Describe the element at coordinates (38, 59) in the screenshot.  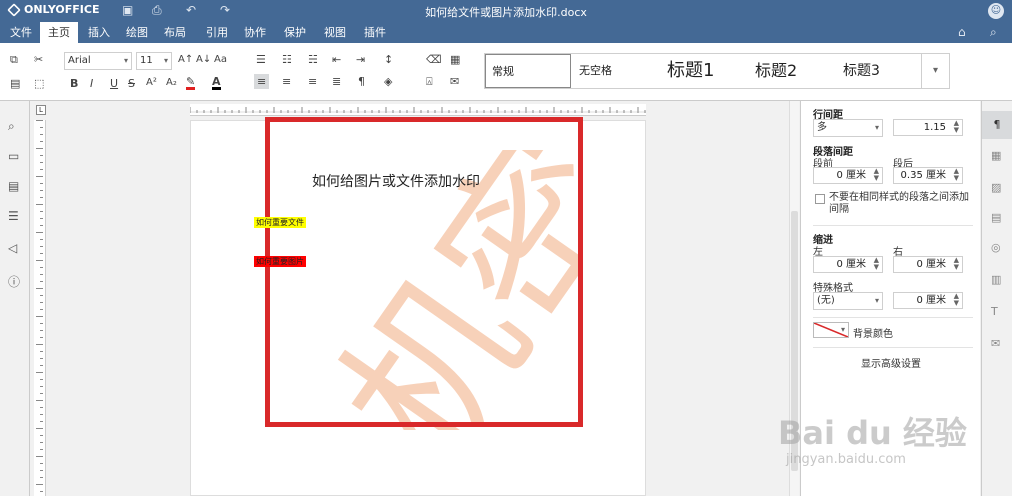
I see `cut-icon: ✂` at that location.